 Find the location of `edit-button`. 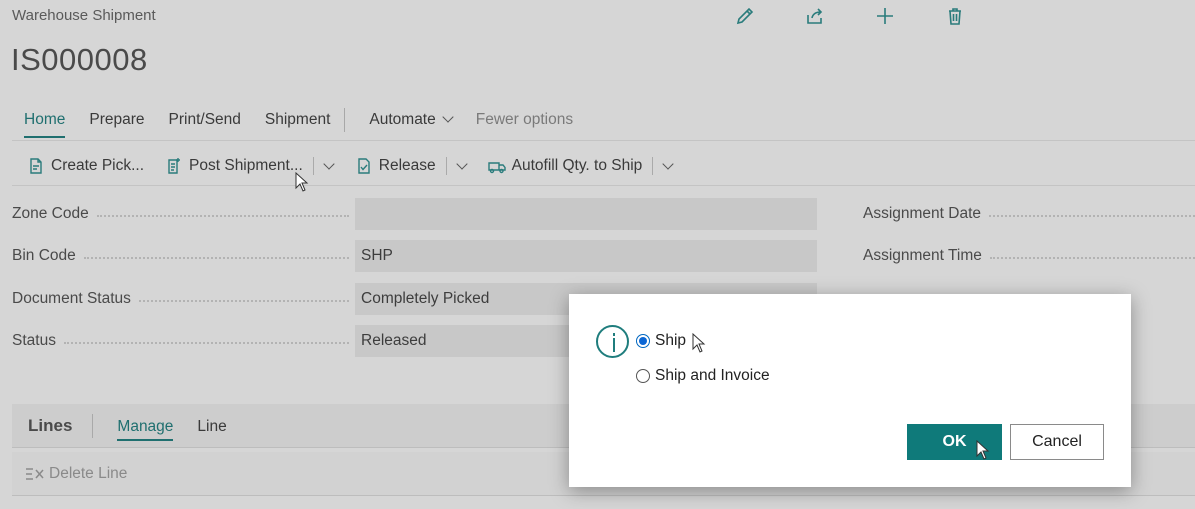

edit-button is located at coordinates (745, 16).